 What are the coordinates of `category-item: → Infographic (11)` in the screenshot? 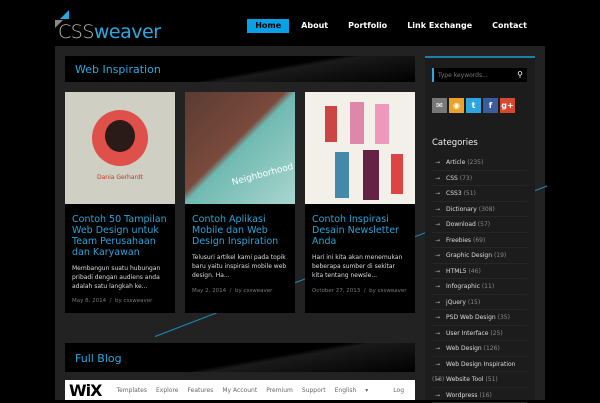 It's located at (479, 287).